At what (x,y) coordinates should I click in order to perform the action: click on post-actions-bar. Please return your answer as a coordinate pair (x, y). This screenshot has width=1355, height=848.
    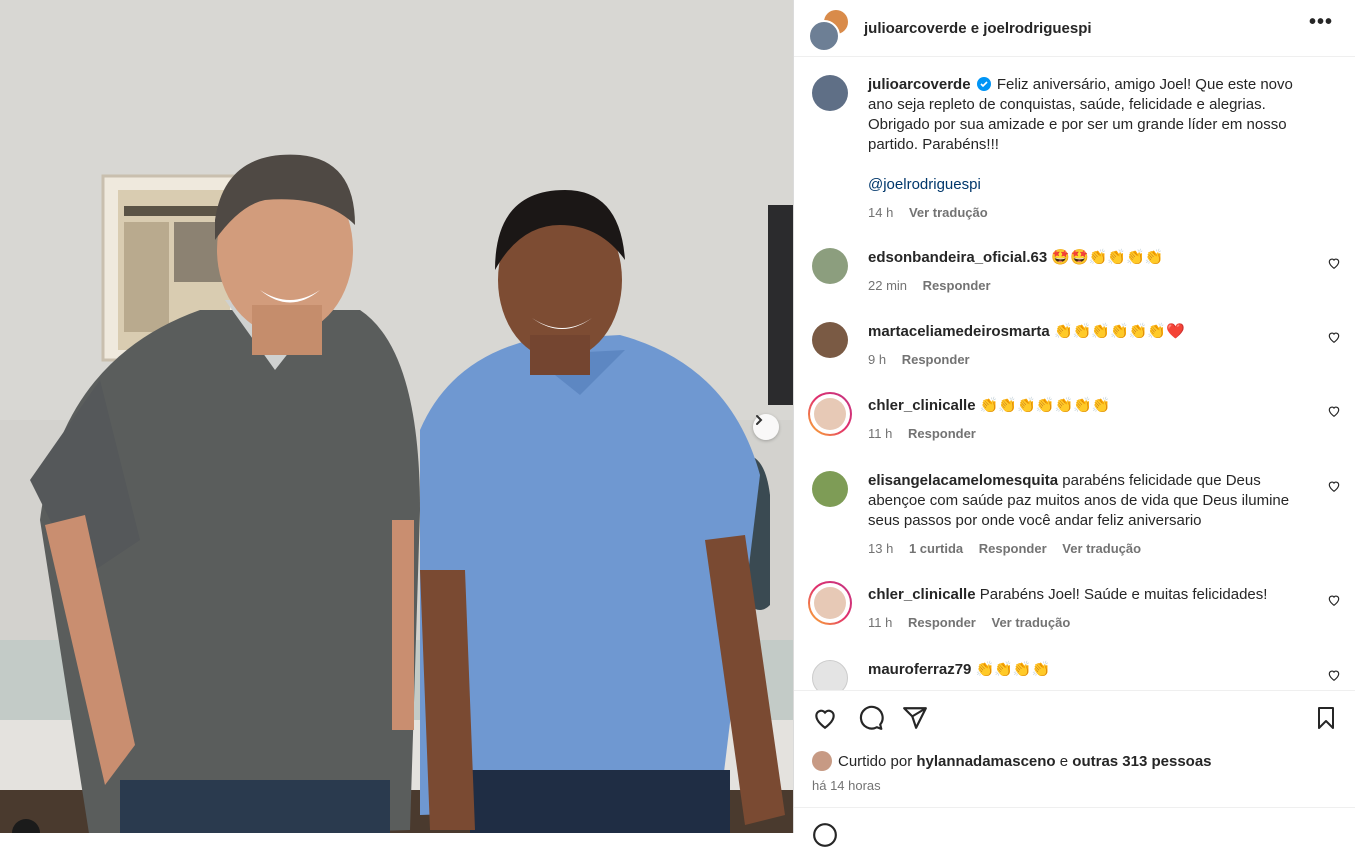
    Looking at the image, I should click on (1074, 719).